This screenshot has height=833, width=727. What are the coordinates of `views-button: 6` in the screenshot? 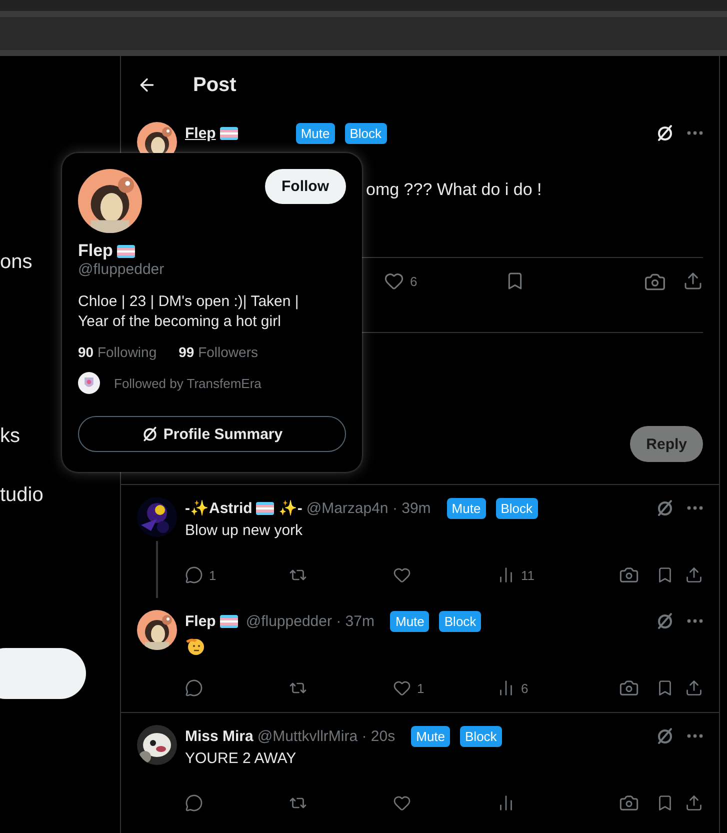 It's located at (549, 688).